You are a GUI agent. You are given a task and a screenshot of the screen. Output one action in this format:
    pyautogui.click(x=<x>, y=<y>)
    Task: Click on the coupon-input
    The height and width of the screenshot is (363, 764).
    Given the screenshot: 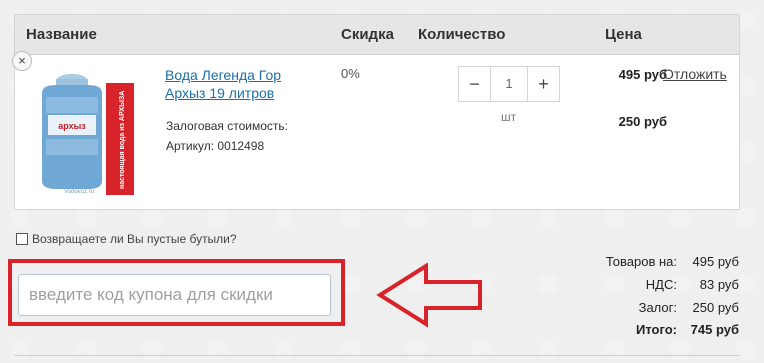 What is the action you would take?
    pyautogui.click(x=174, y=295)
    